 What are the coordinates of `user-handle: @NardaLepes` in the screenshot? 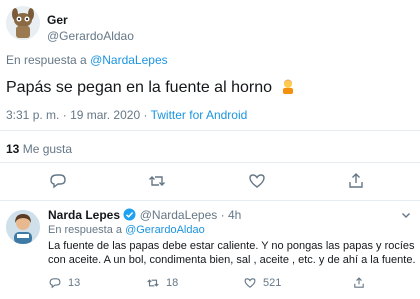 It's located at (179, 215).